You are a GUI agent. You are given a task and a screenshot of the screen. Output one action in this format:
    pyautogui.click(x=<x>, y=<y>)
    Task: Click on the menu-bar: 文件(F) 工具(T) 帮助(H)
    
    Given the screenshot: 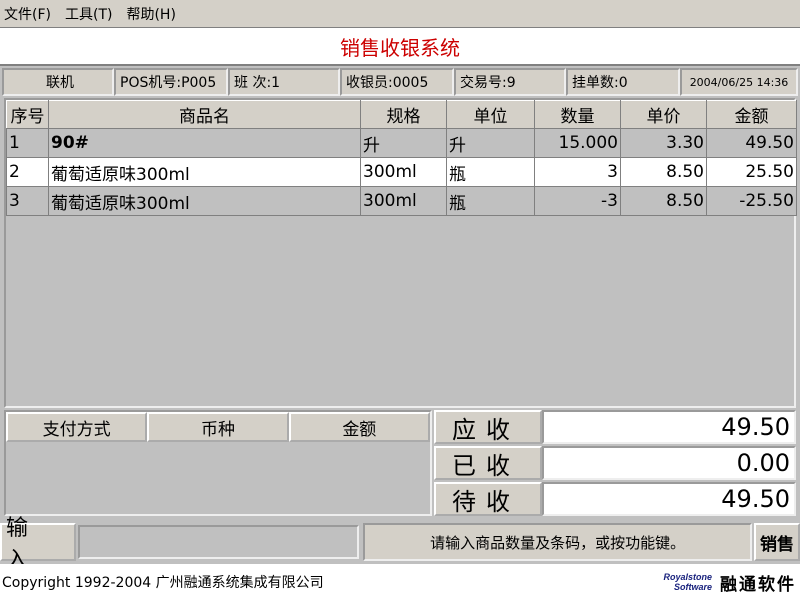 What is the action you would take?
    pyautogui.click(x=400, y=14)
    